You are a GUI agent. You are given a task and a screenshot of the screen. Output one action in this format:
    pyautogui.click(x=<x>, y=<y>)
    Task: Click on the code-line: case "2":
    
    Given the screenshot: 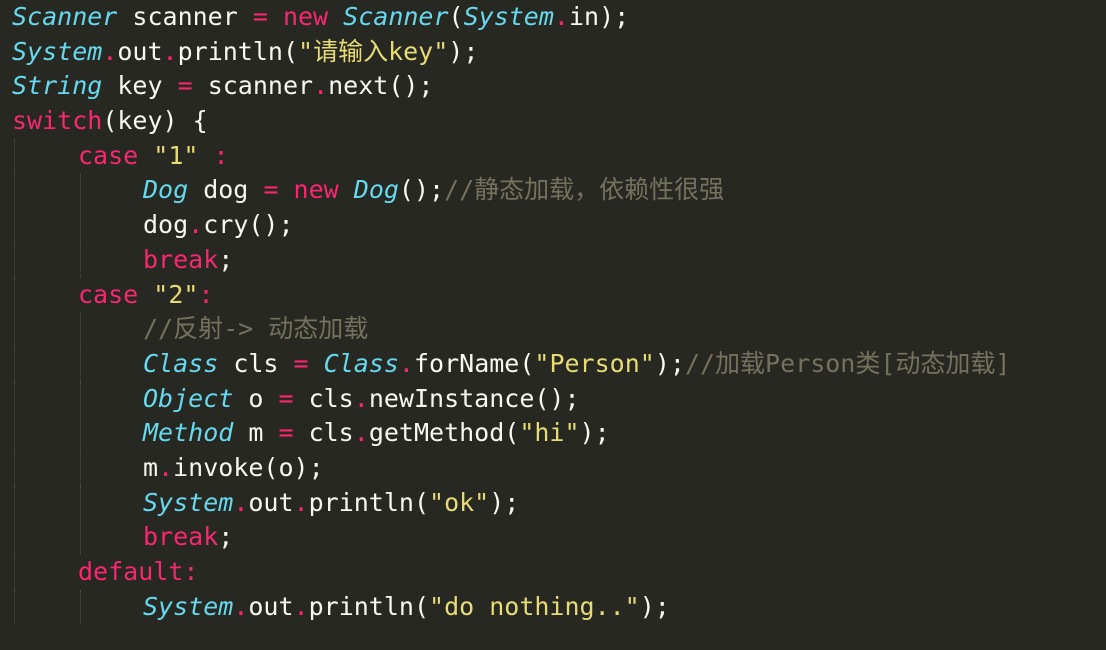 What is the action you would take?
    pyautogui.click(x=553, y=295)
    